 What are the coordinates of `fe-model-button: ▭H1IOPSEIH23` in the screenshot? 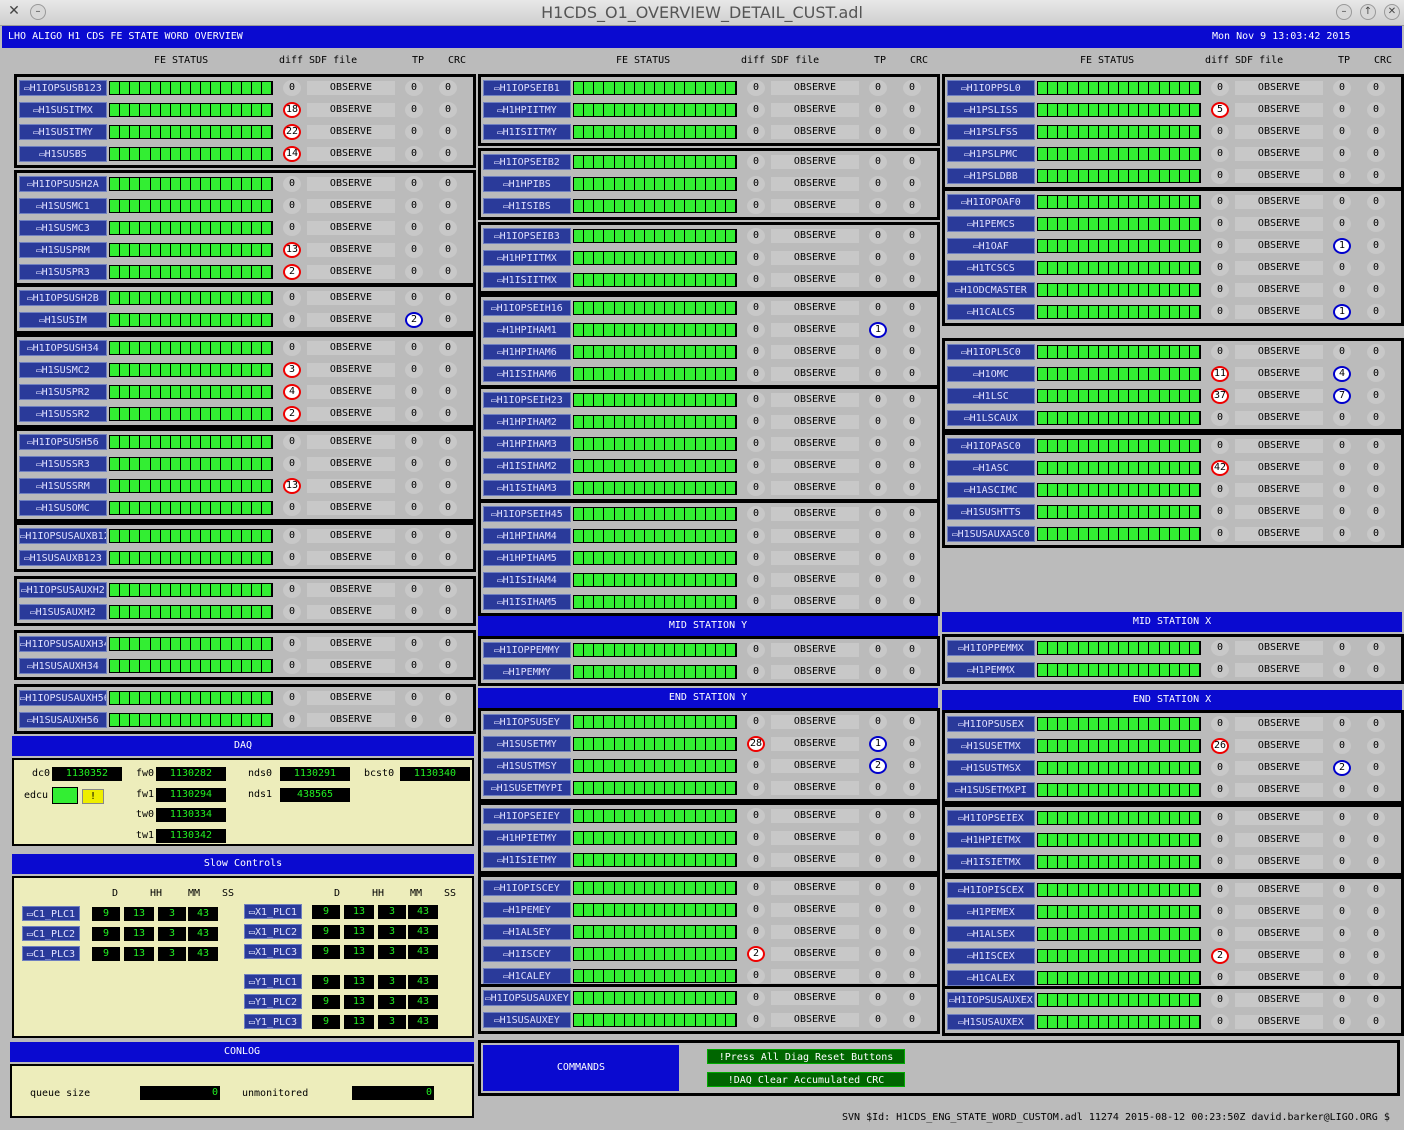 It's located at (527, 400).